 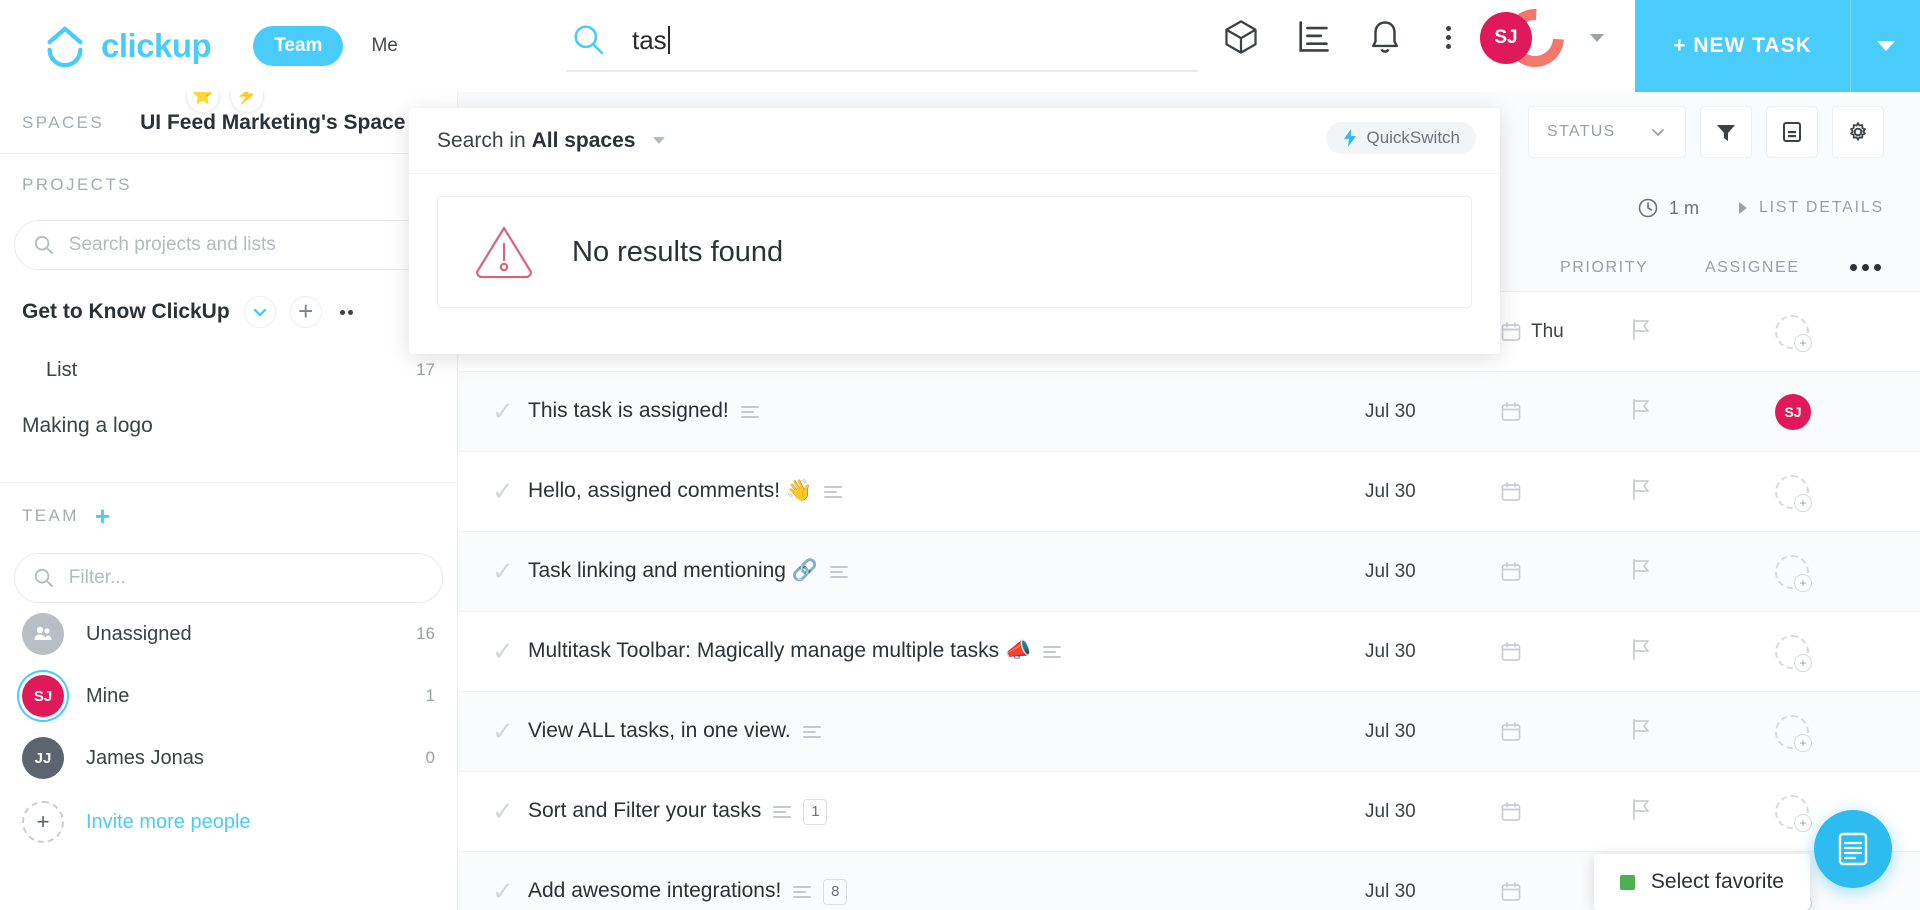 I want to click on table-row: ✓ Task linking and mentioning 🔗 Jul 30, so click(x=1189, y=572).